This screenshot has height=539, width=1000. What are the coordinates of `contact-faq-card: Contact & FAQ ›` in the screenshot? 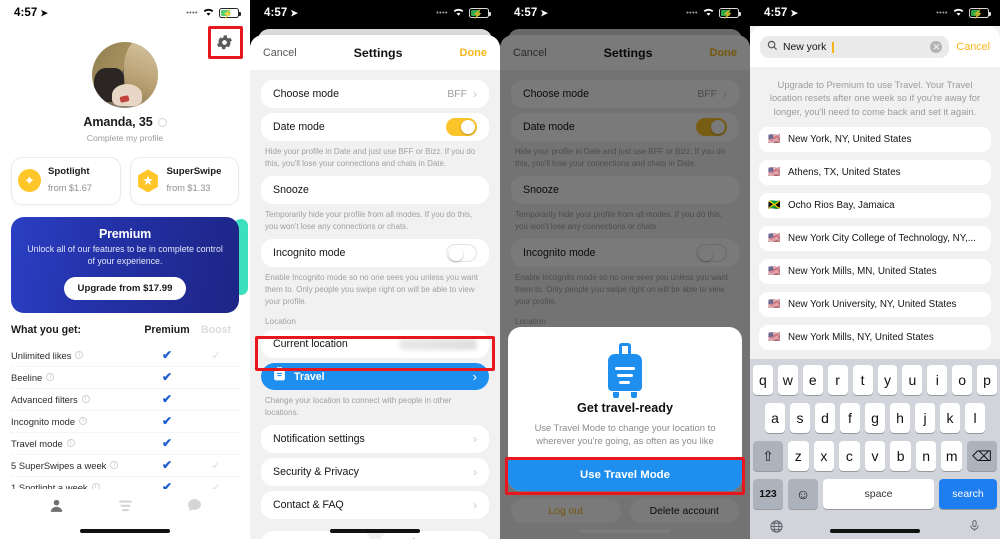 It's located at (375, 505).